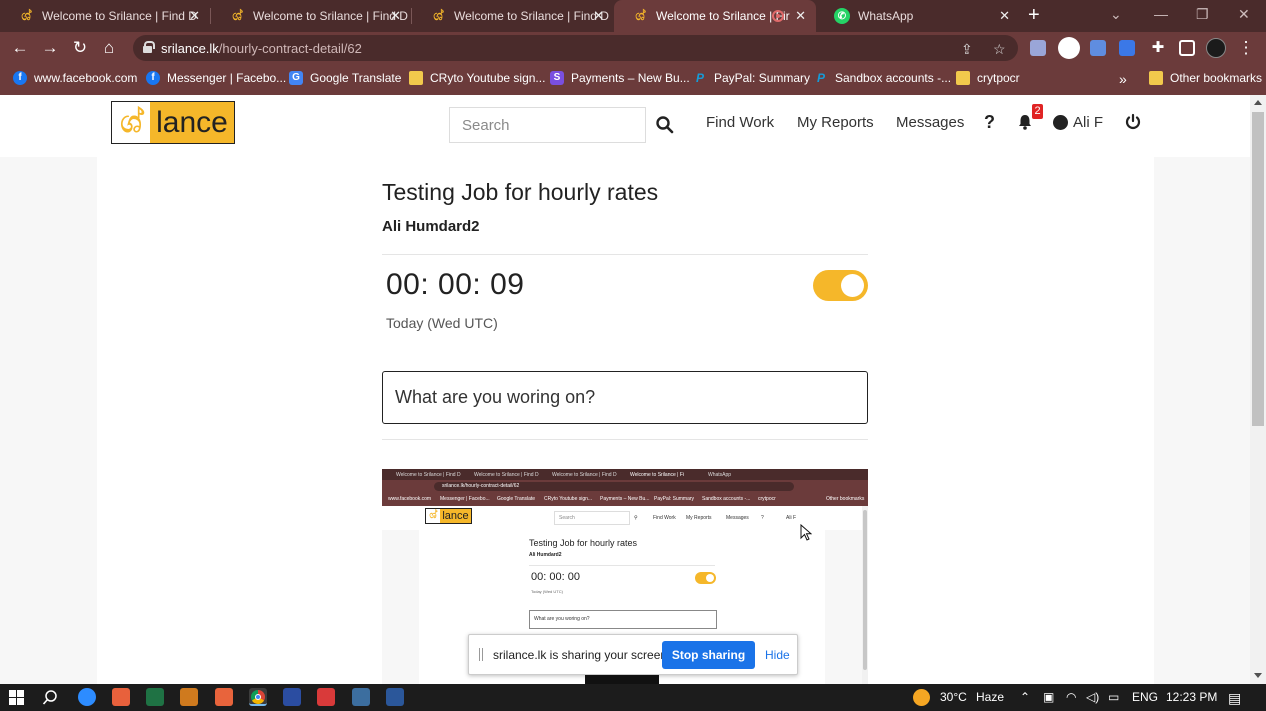  Describe the element at coordinates (699, 518) in the screenshot. I see `preview-nav-link: My Reports` at that location.